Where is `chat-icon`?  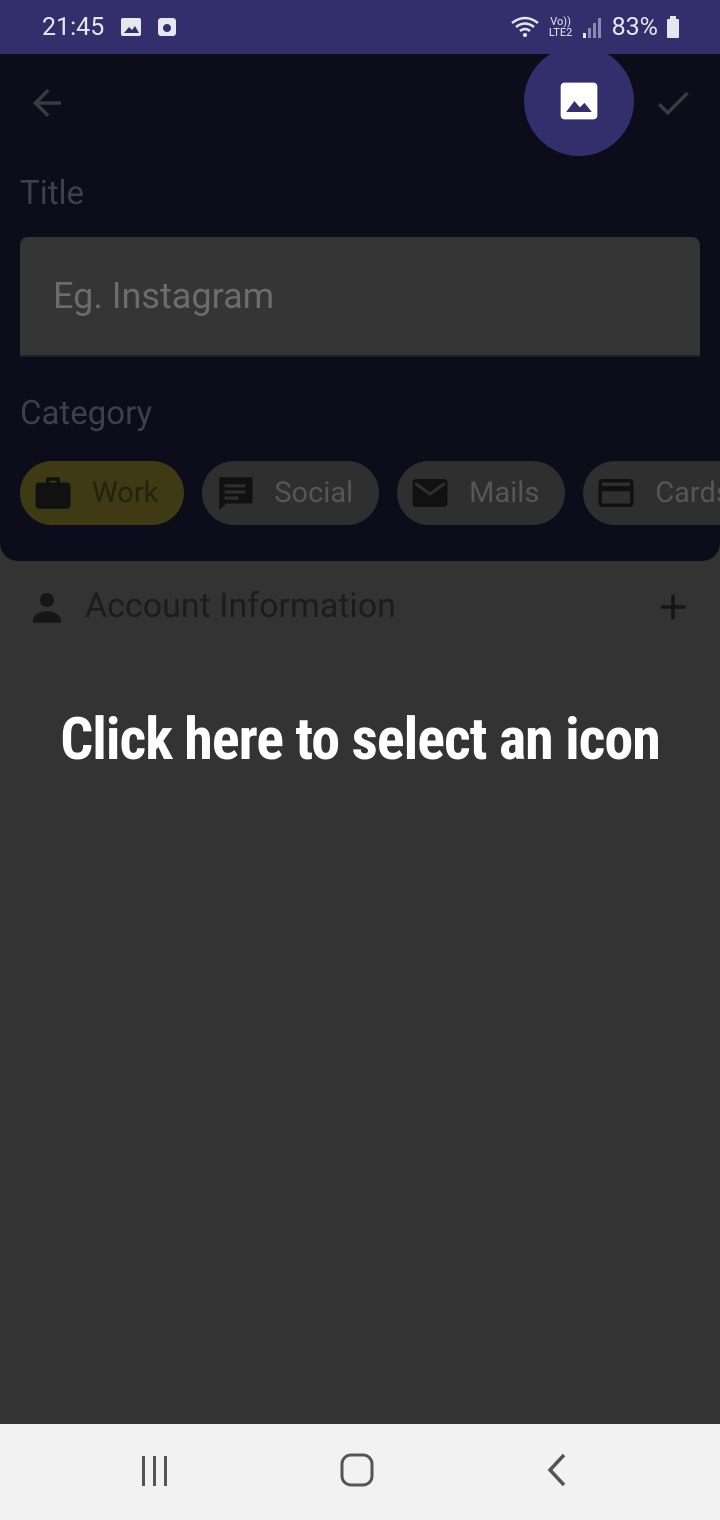 chat-icon is located at coordinates (236, 494).